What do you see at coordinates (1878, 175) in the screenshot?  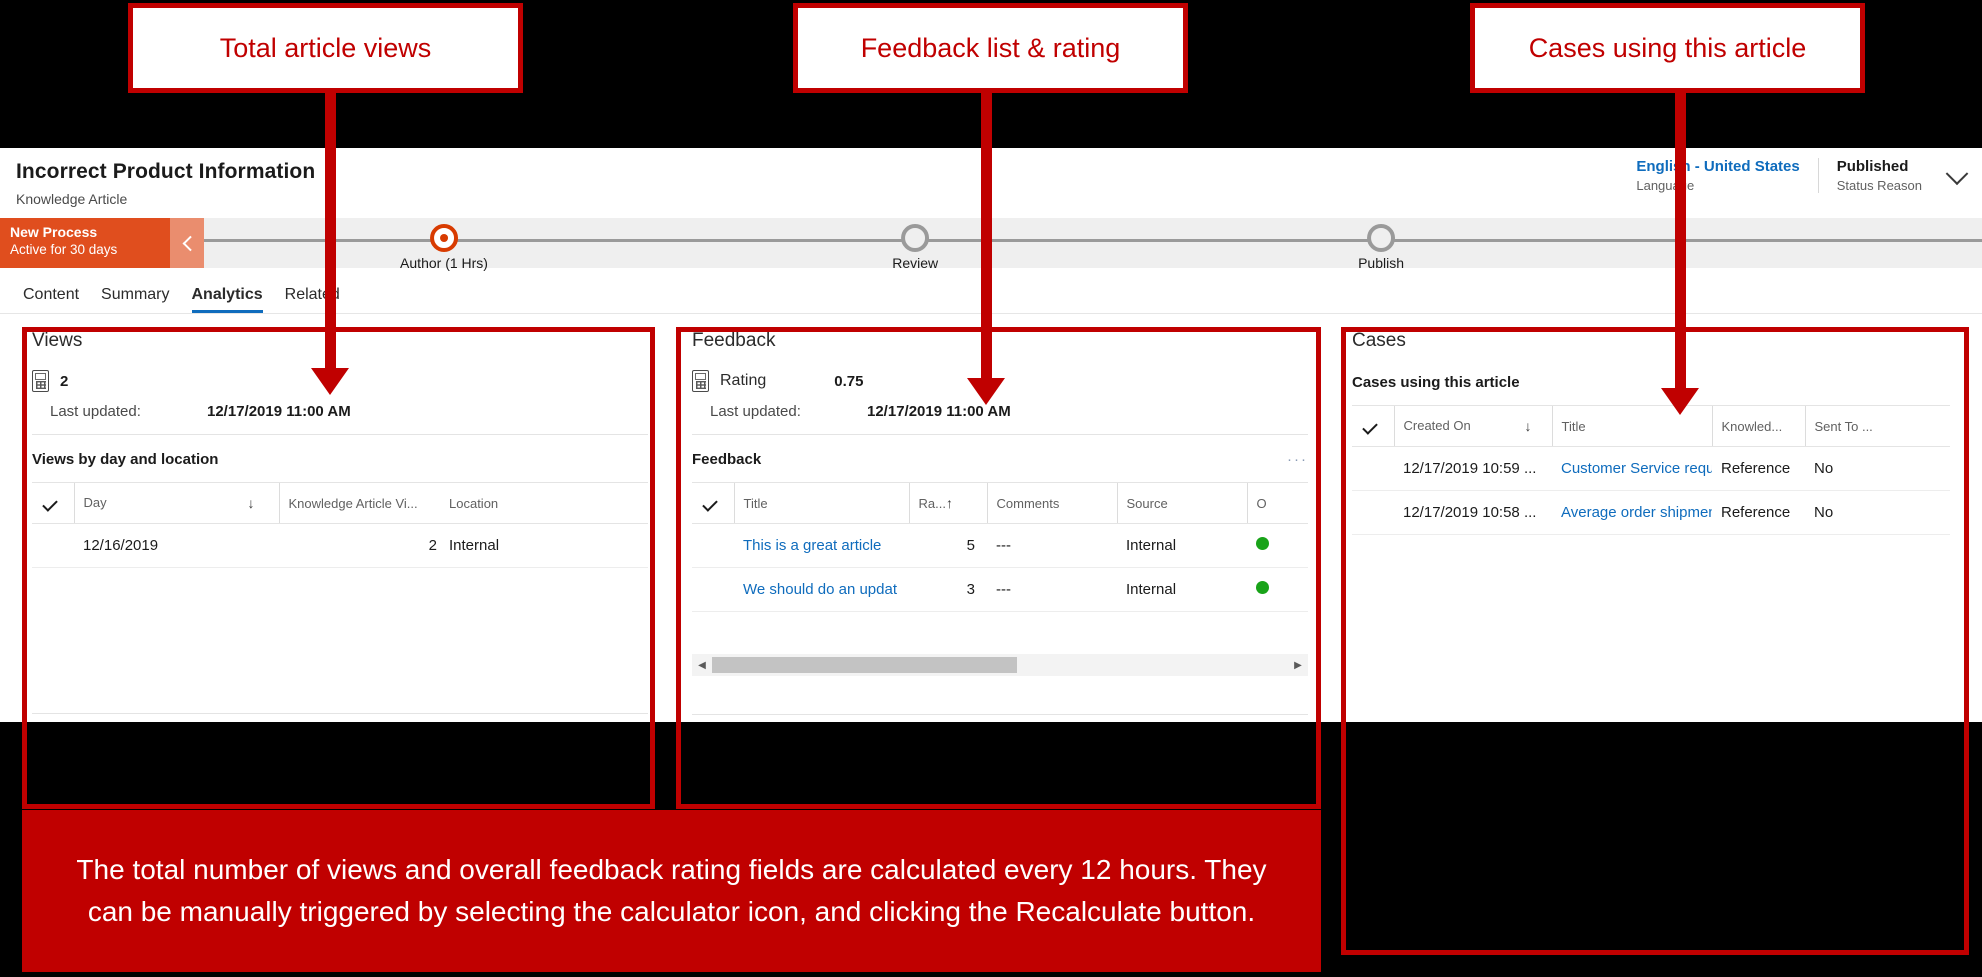 I see `status-reason-field: Published Status Reason` at bounding box center [1878, 175].